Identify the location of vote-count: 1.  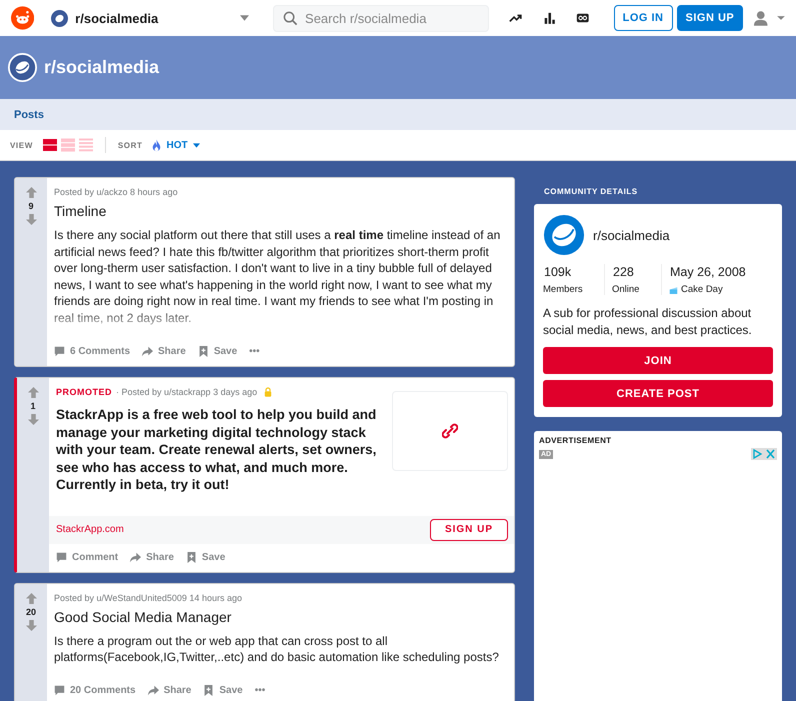
(33, 406).